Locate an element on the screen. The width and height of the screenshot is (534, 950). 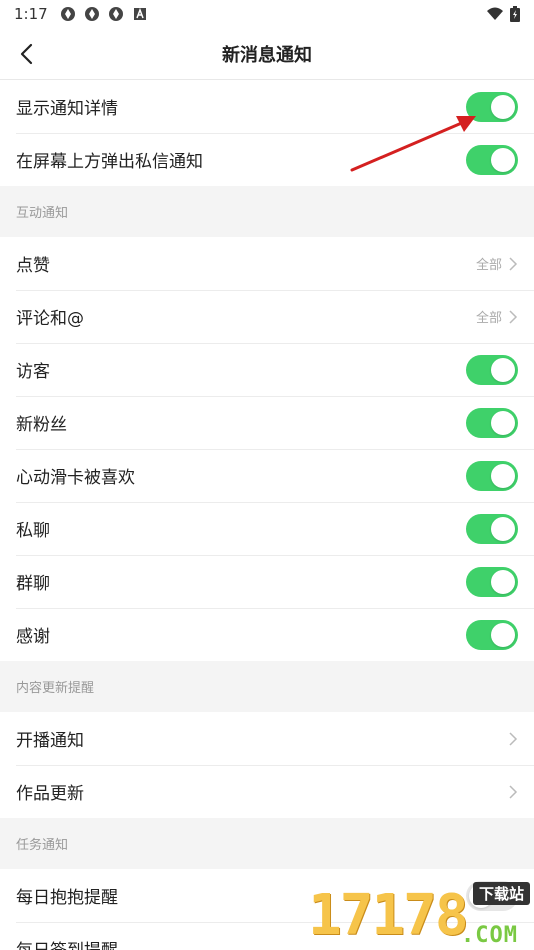
watermark-suffix: .COM is located at coordinates (489, 935).